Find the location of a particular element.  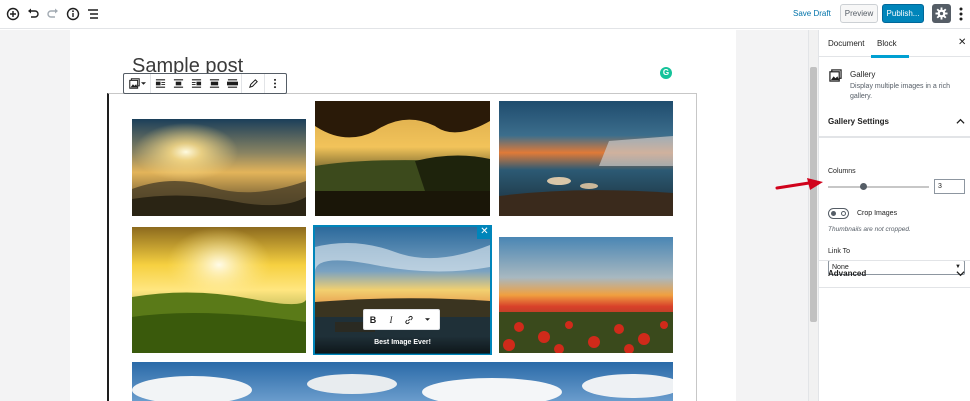

more-vertical-icon is located at coordinates (275, 83).